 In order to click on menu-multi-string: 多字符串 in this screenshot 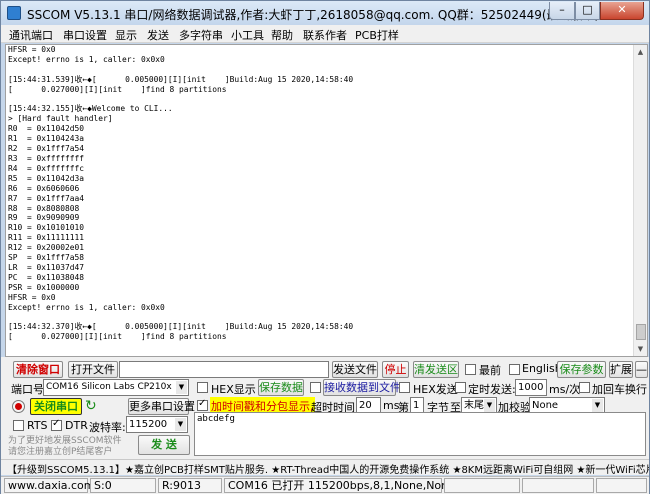, I will do `click(201, 35)`.